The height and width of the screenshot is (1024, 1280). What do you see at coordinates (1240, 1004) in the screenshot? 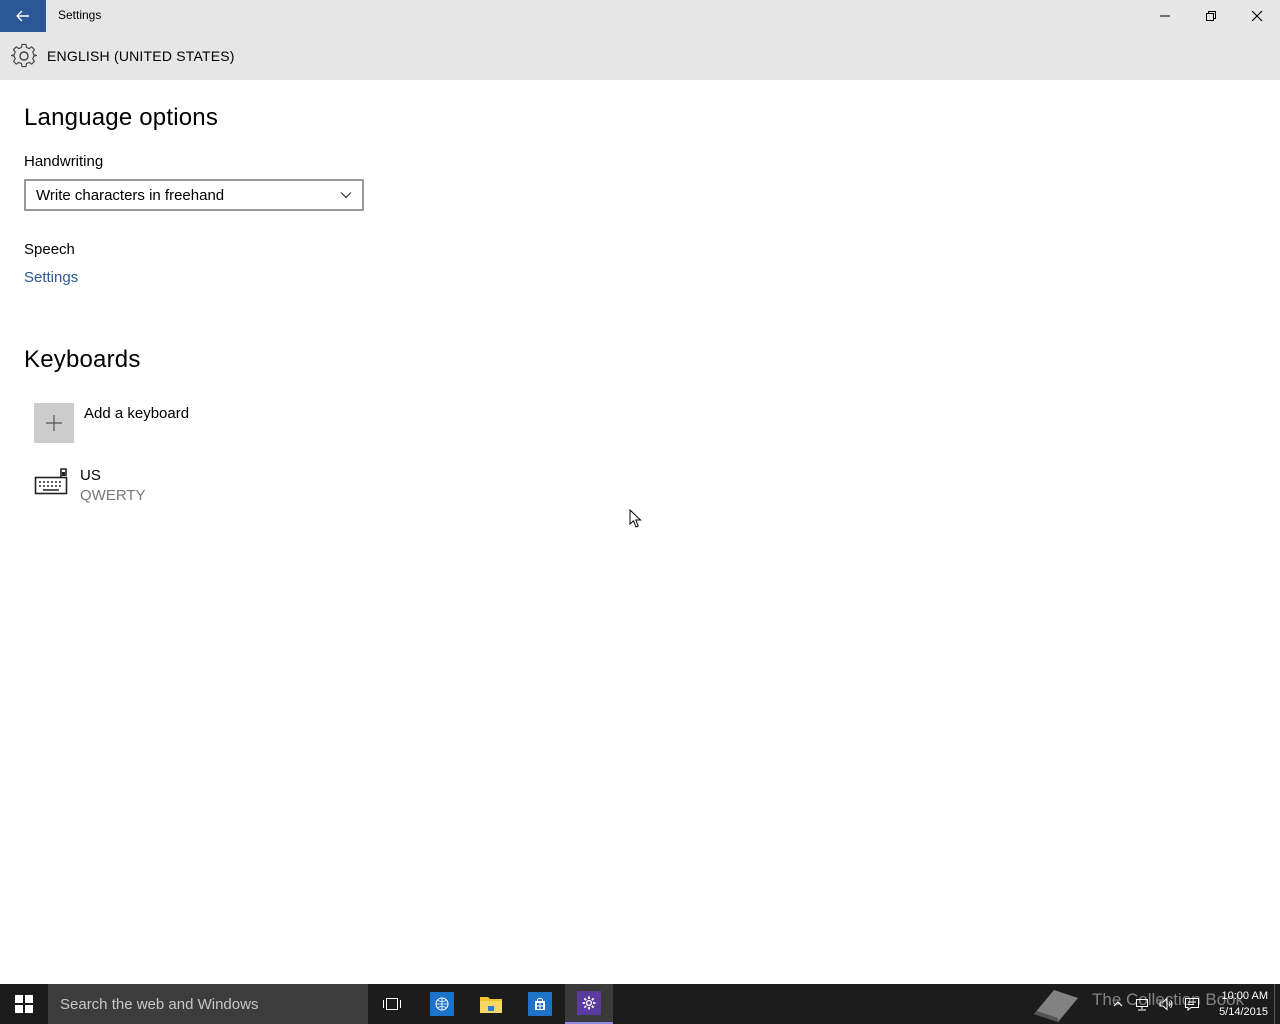
I see `taskbar-clock: 10:00 AM 5/14/2015` at bounding box center [1240, 1004].